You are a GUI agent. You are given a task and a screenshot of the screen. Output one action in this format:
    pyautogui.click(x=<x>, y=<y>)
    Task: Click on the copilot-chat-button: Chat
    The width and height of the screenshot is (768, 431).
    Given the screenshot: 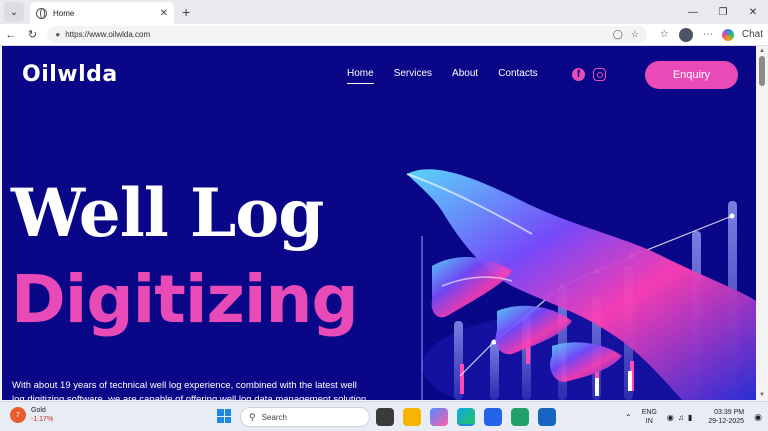 What is the action you would take?
    pyautogui.click(x=744, y=34)
    